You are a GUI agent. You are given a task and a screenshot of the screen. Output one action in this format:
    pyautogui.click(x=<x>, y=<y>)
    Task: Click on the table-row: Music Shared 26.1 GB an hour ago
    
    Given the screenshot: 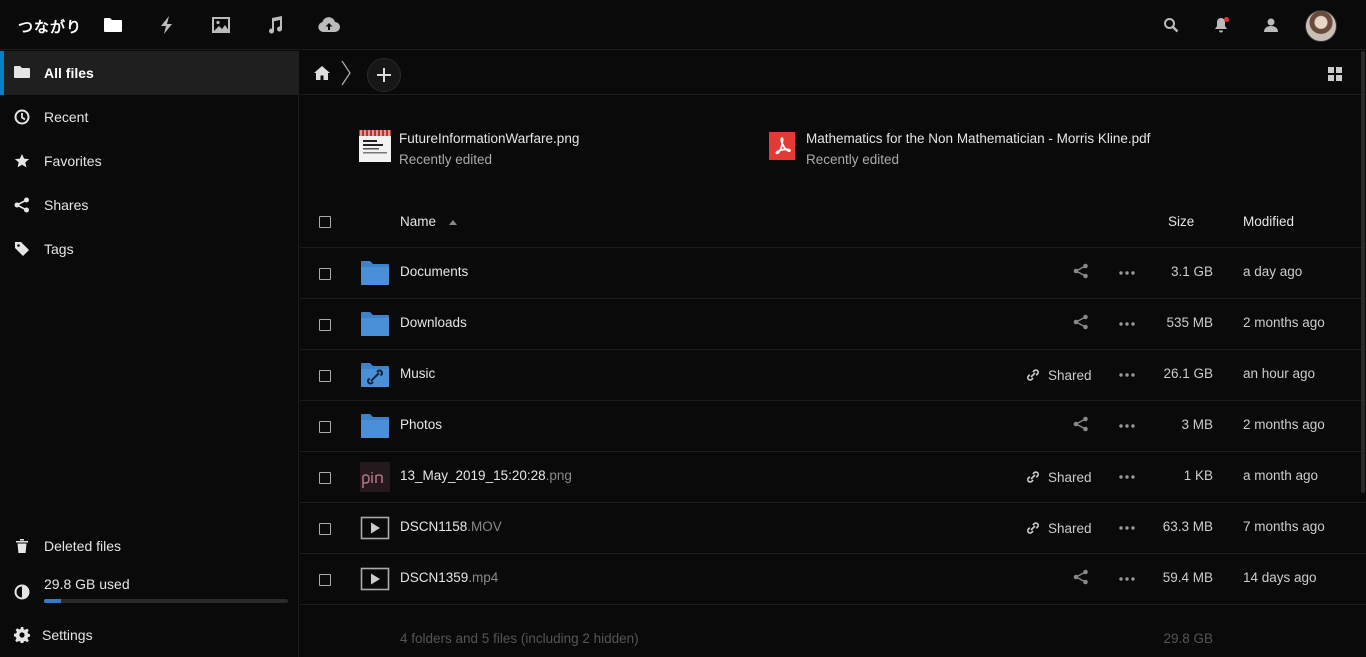 What is the action you would take?
    pyautogui.click(x=833, y=375)
    